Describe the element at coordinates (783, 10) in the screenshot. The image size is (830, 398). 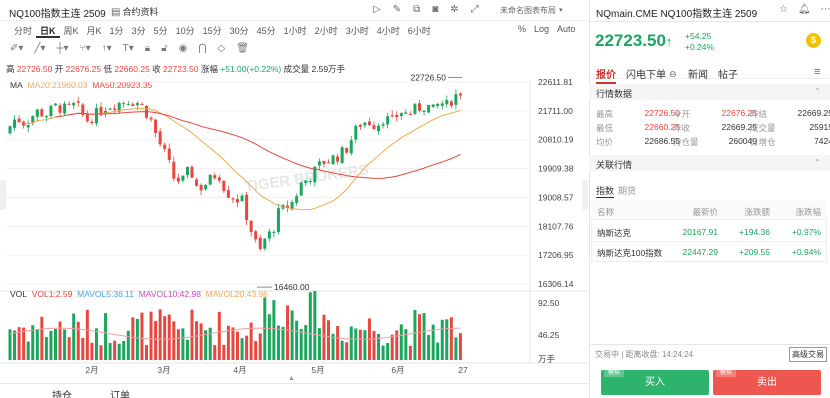
I see `star-icon: ☆` at that location.